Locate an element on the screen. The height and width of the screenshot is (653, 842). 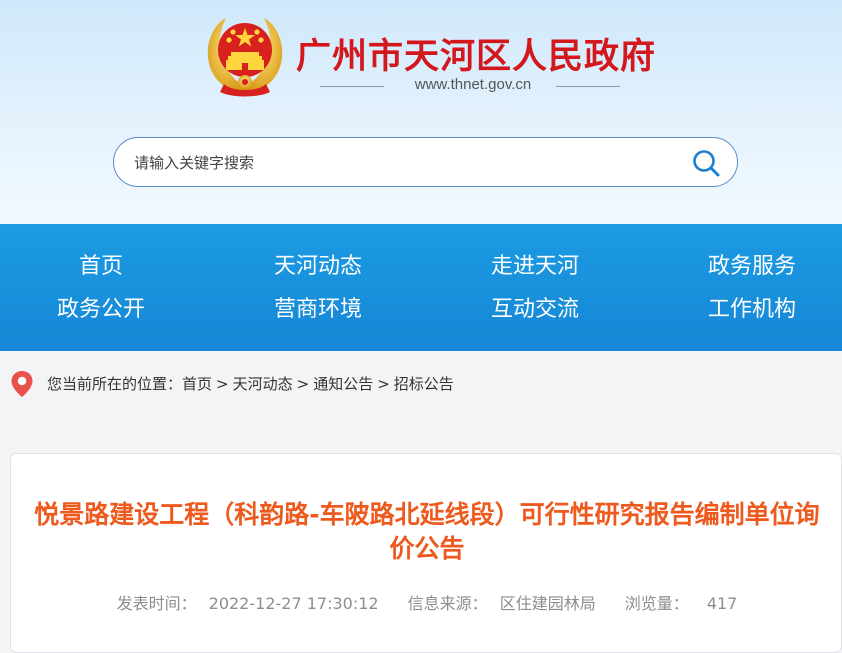
nav-item-about-tianhe: 走进天河 is located at coordinates (535, 267).